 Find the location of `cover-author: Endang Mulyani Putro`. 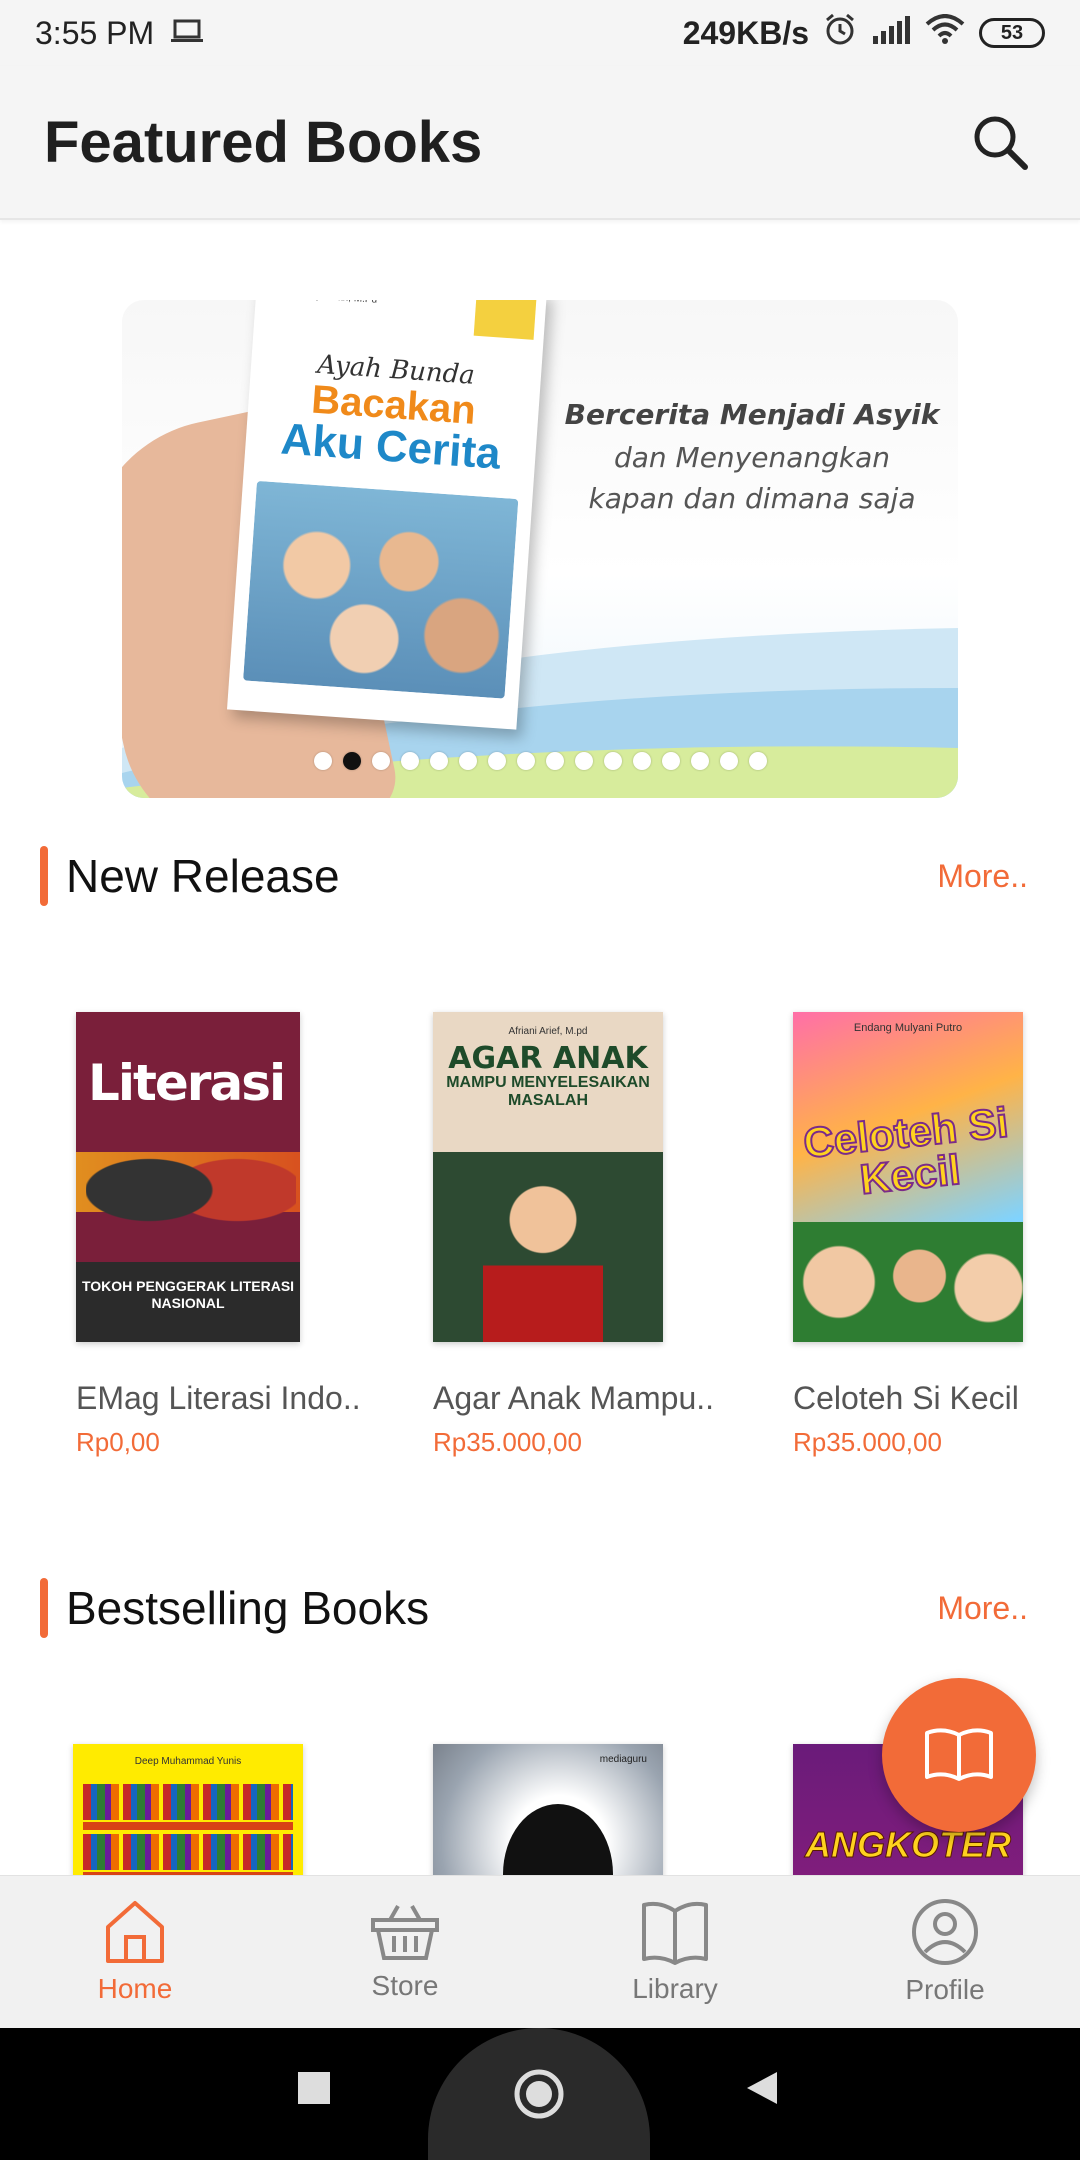

cover-author: Endang Mulyani Putro is located at coordinates (908, 1028).